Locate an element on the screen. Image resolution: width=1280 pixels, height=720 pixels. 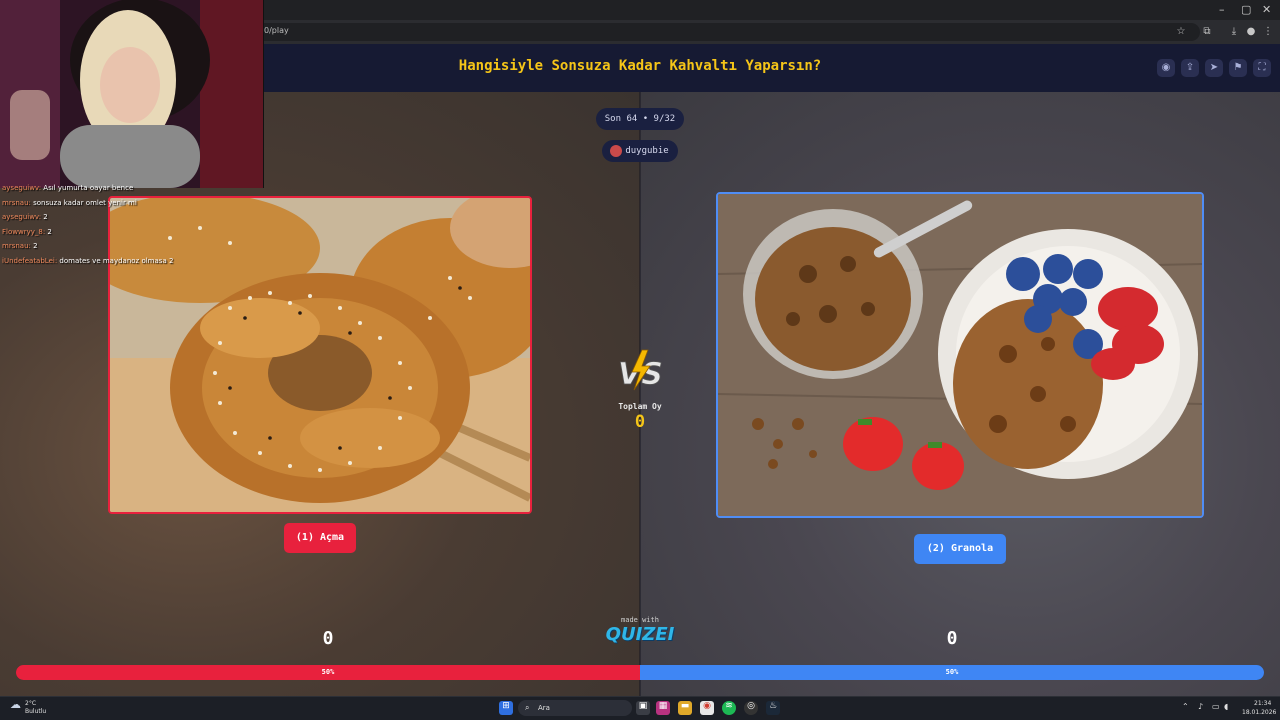
taskbar-search is located at coordinates (575, 708).